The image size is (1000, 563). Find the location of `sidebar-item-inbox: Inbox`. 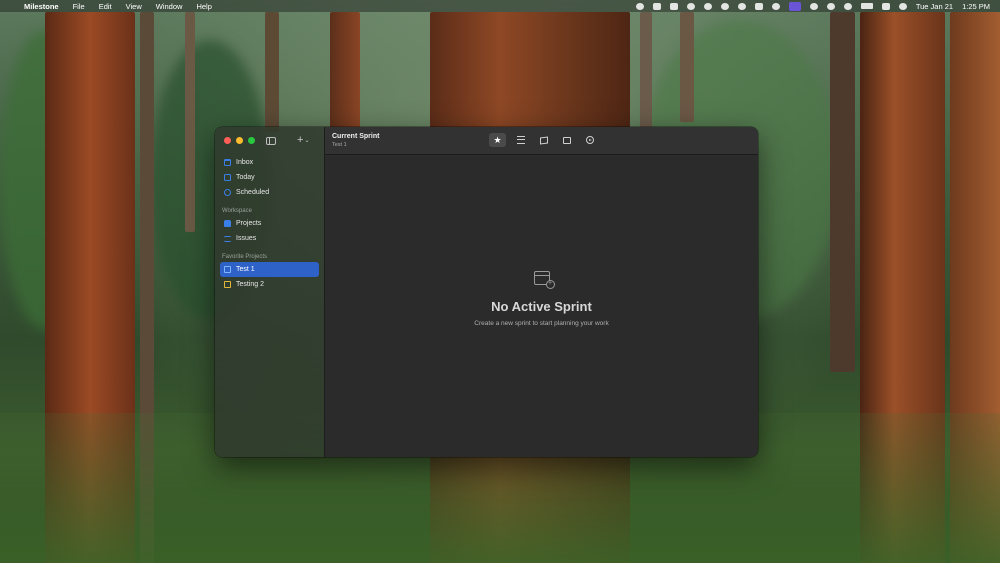

sidebar-item-inbox: Inbox is located at coordinates (269, 162).